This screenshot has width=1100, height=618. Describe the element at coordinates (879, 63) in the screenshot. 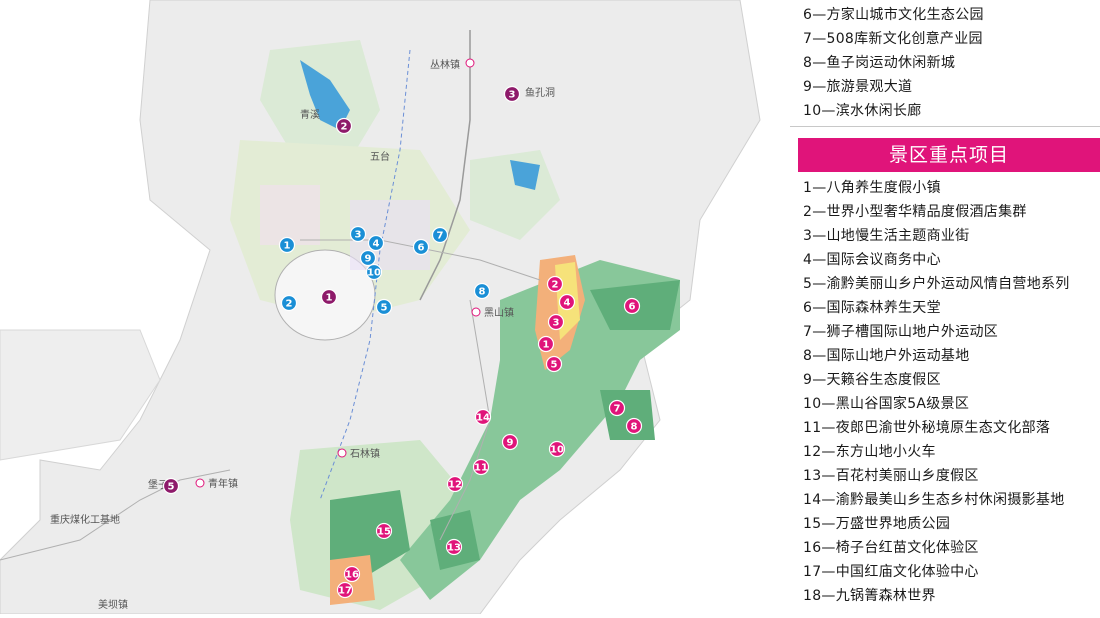

I see `legend-top-item-3: 8—鱼子岗运动休闲新城` at that location.